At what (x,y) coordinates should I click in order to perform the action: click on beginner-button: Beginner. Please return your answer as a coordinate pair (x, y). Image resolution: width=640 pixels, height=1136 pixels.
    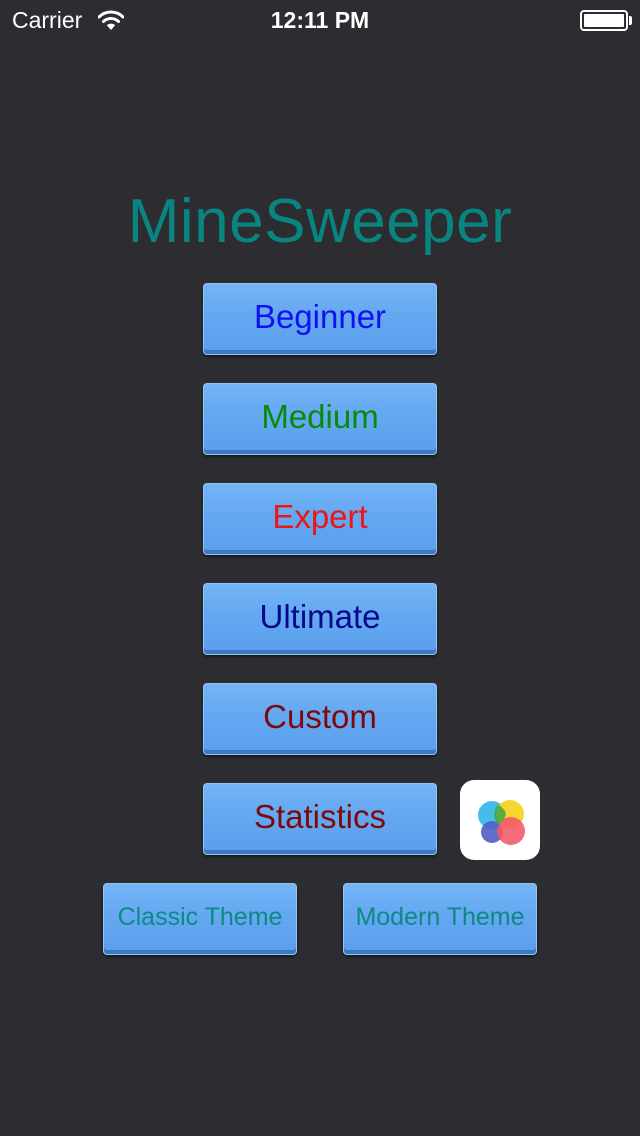
    Looking at the image, I should click on (320, 319).